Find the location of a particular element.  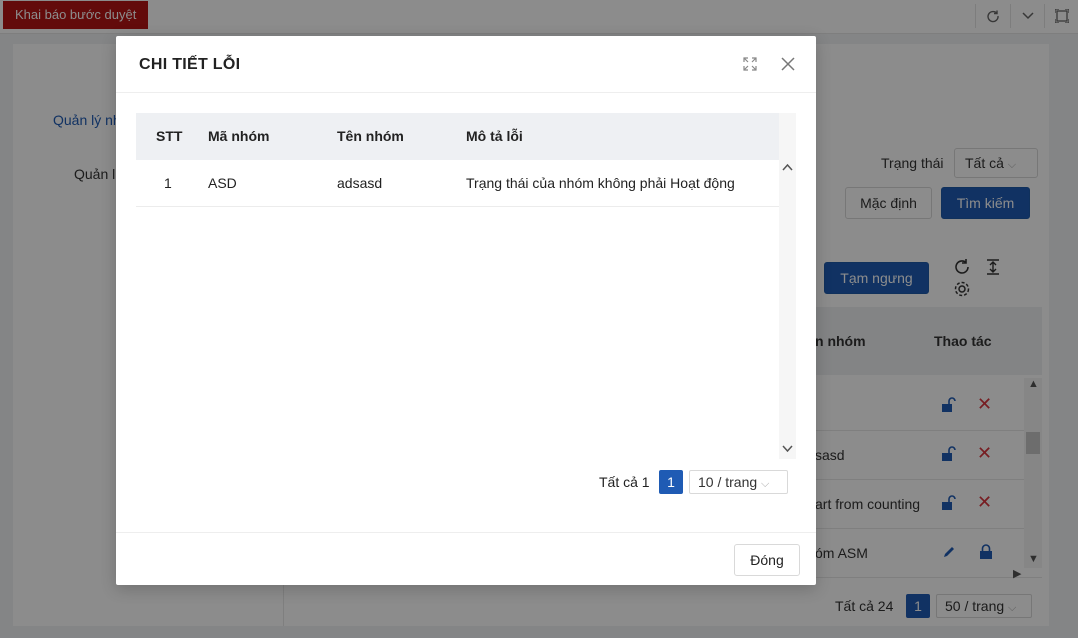

total-count: Tất cả 1 is located at coordinates (624, 482).